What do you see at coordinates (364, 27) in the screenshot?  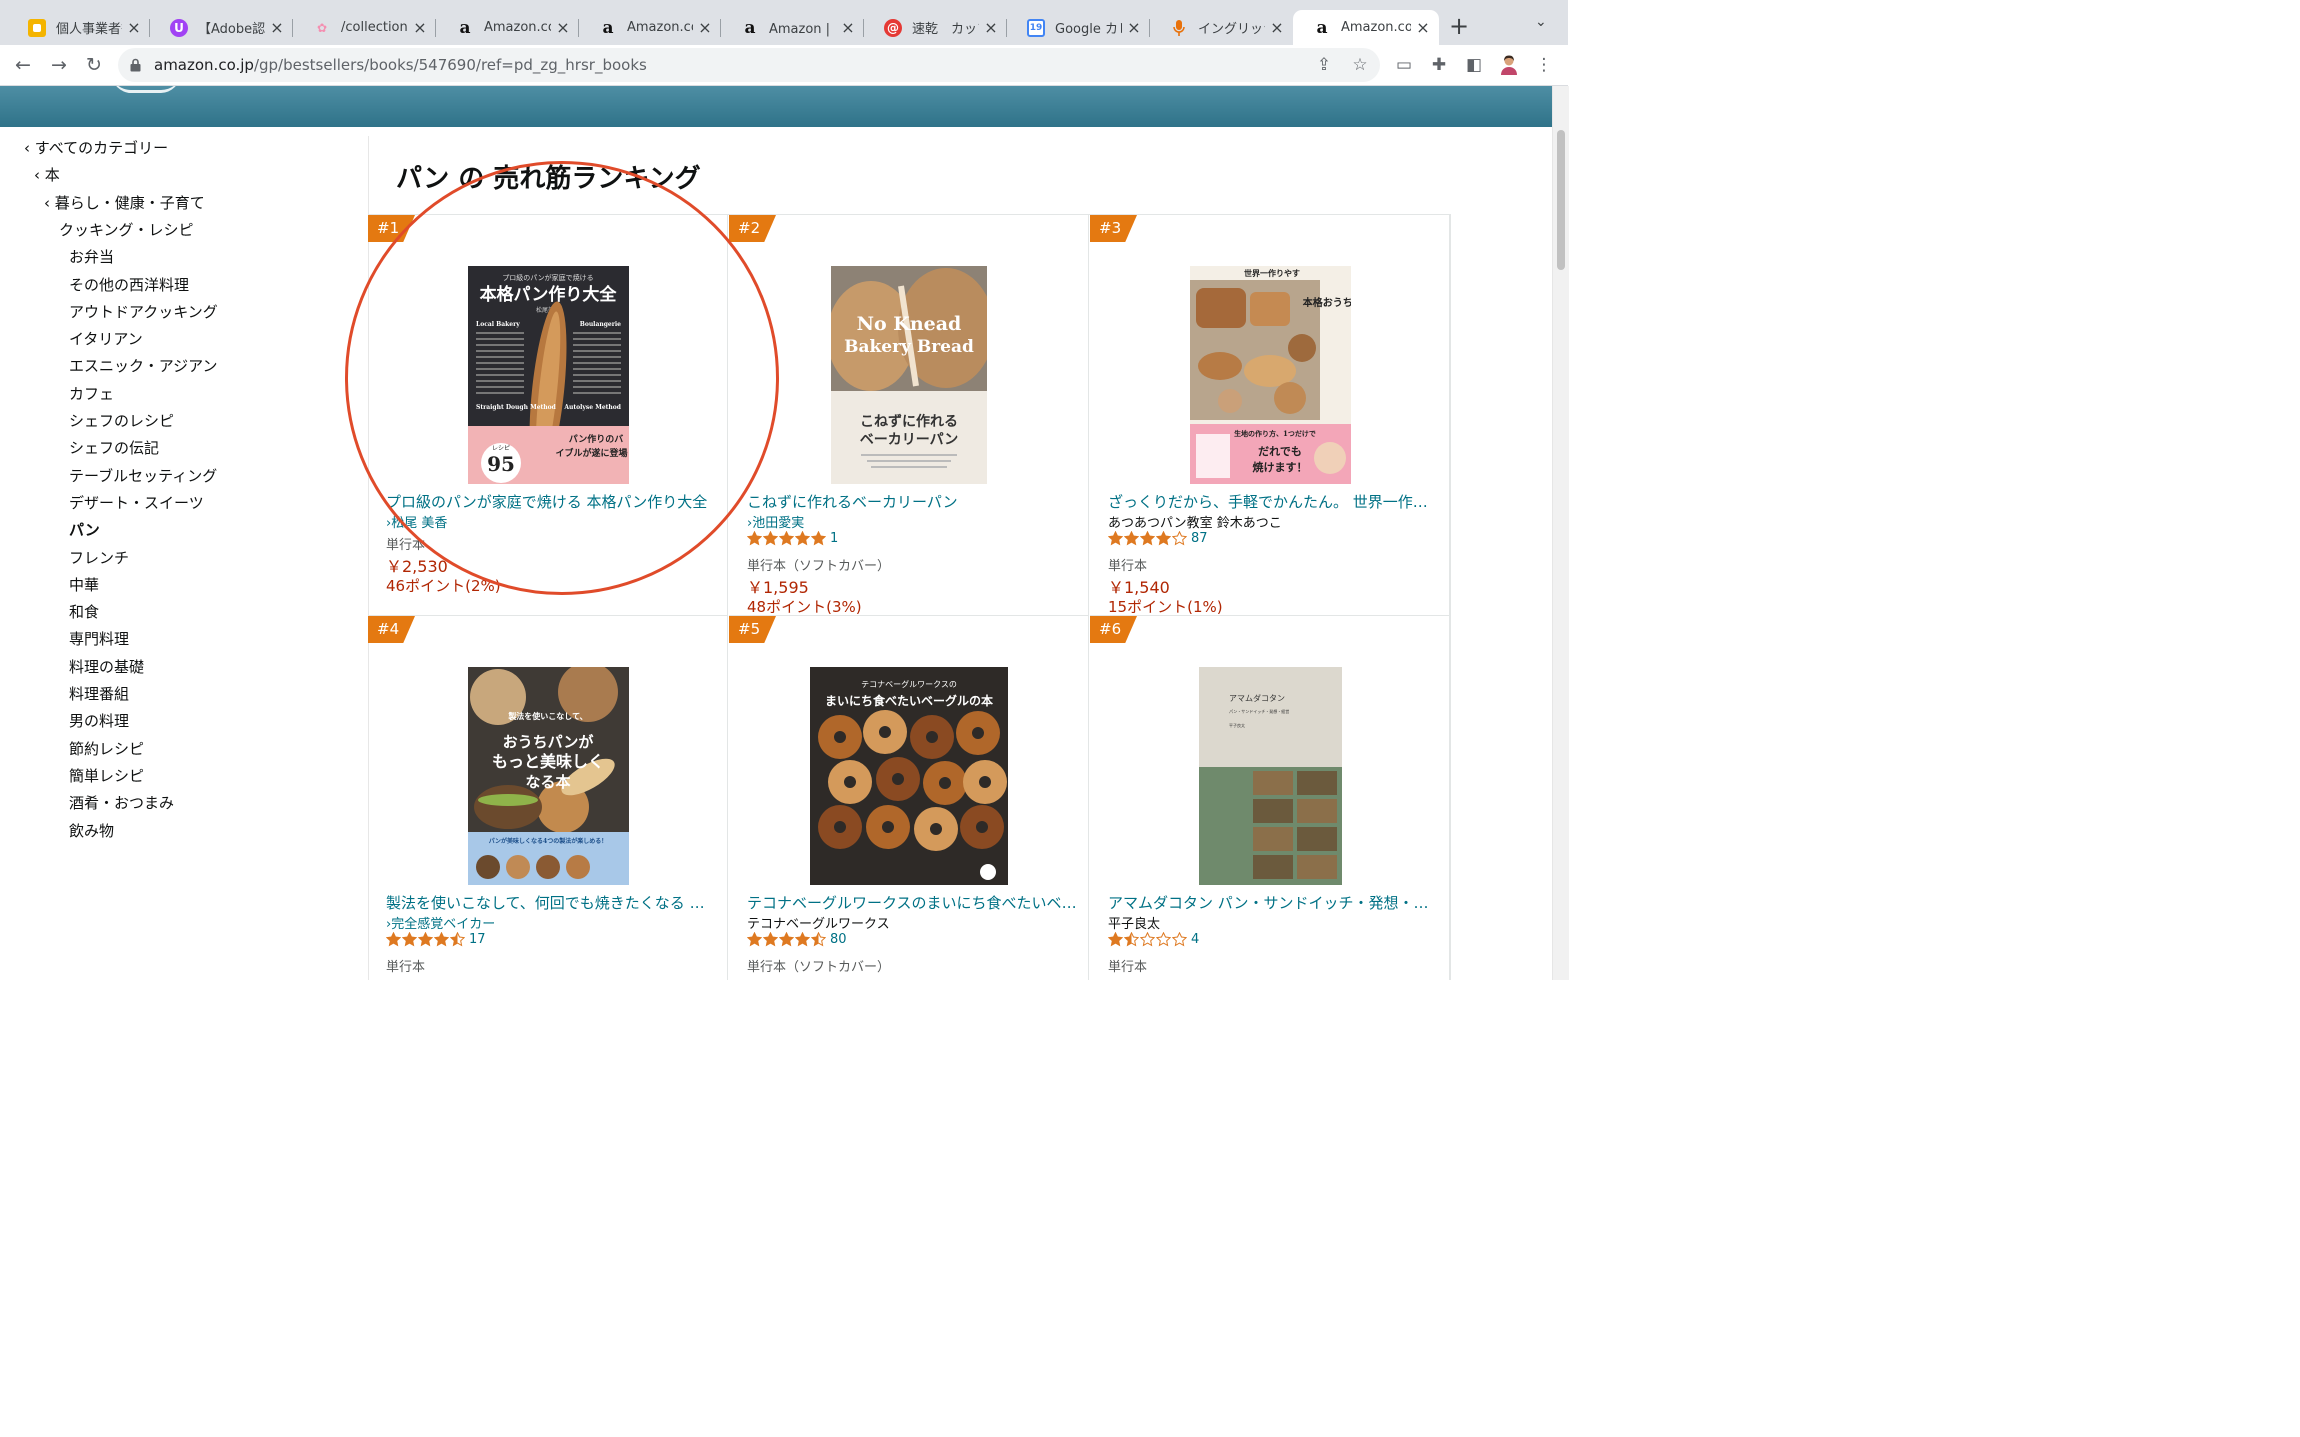 I see `browser-tab: ✿ /collections ×` at bounding box center [364, 27].